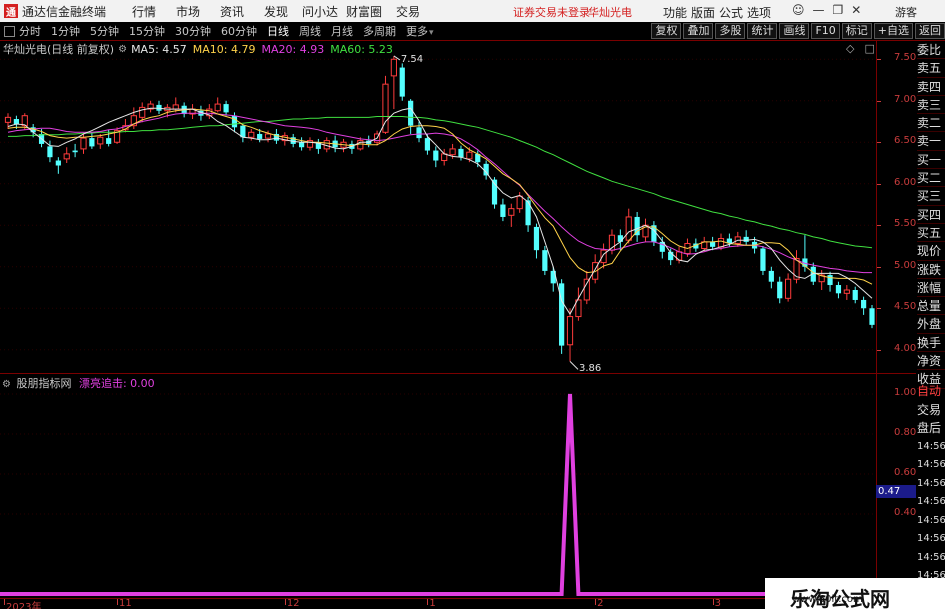  What do you see at coordinates (856, 31) in the screenshot?
I see `toolbar-button: 标记` at bounding box center [856, 31].